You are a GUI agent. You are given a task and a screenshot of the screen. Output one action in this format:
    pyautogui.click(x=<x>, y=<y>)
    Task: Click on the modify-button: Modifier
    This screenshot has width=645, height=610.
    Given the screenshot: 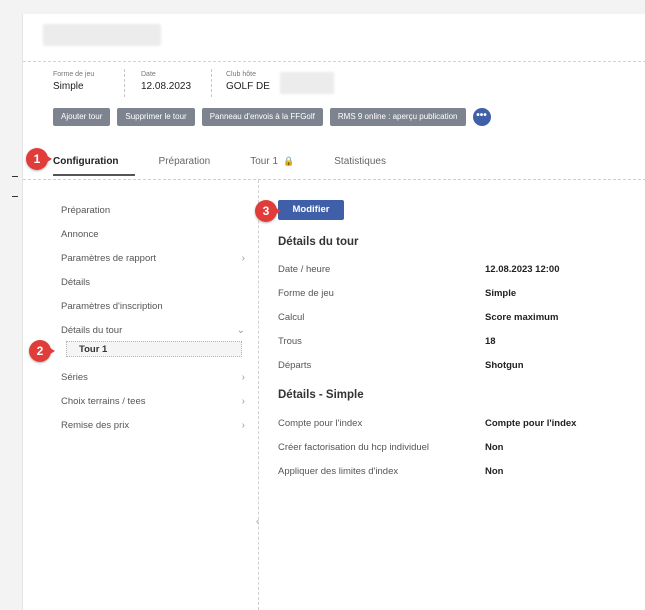 What is the action you would take?
    pyautogui.click(x=311, y=210)
    